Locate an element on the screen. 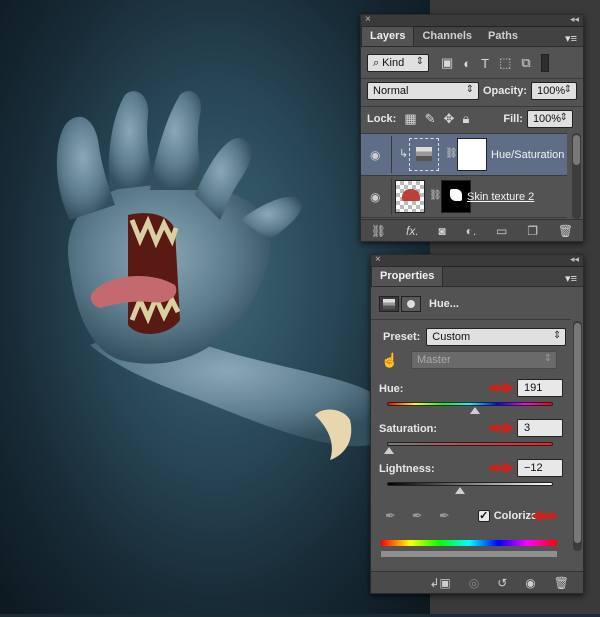 Image resolution: width=600 pixels, height=617 pixels. hue-slider-knob is located at coordinates (474, 410).